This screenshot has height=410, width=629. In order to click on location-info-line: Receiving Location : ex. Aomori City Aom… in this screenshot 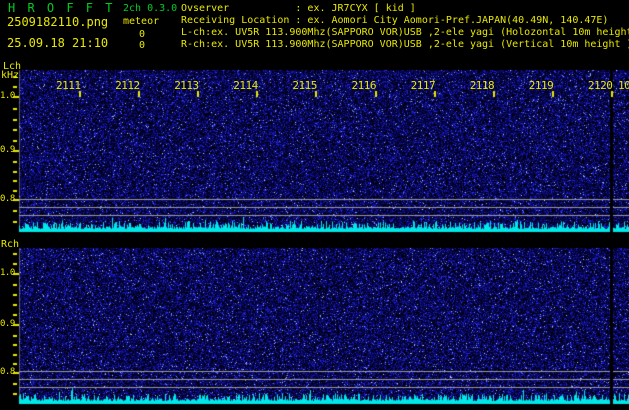, I will do `click(395, 20)`.